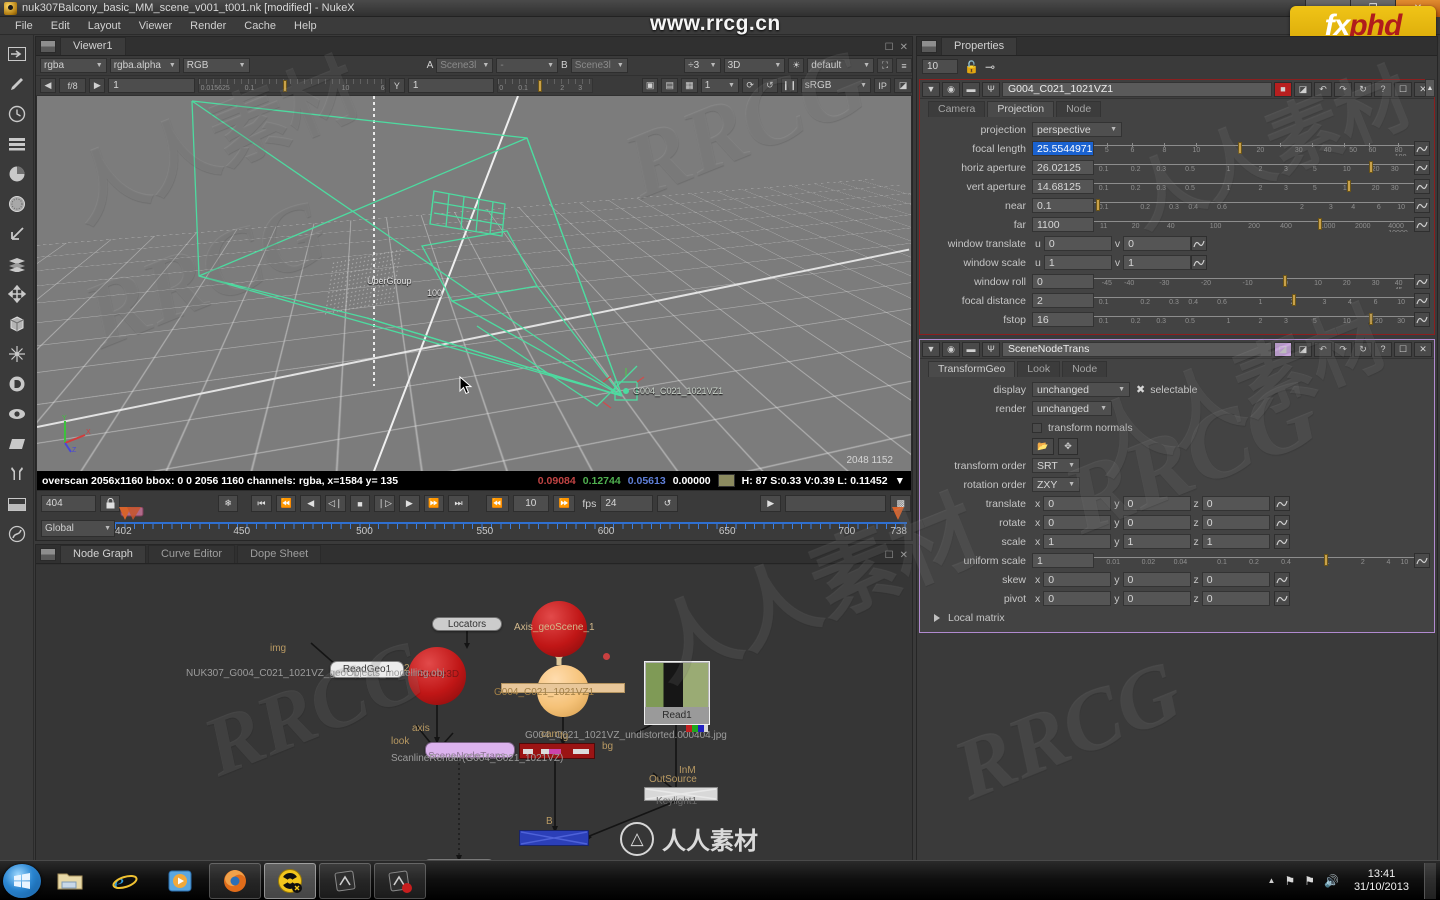 The width and height of the screenshot is (1440, 900). I want to click on menu-file: File, so click(24, 26).